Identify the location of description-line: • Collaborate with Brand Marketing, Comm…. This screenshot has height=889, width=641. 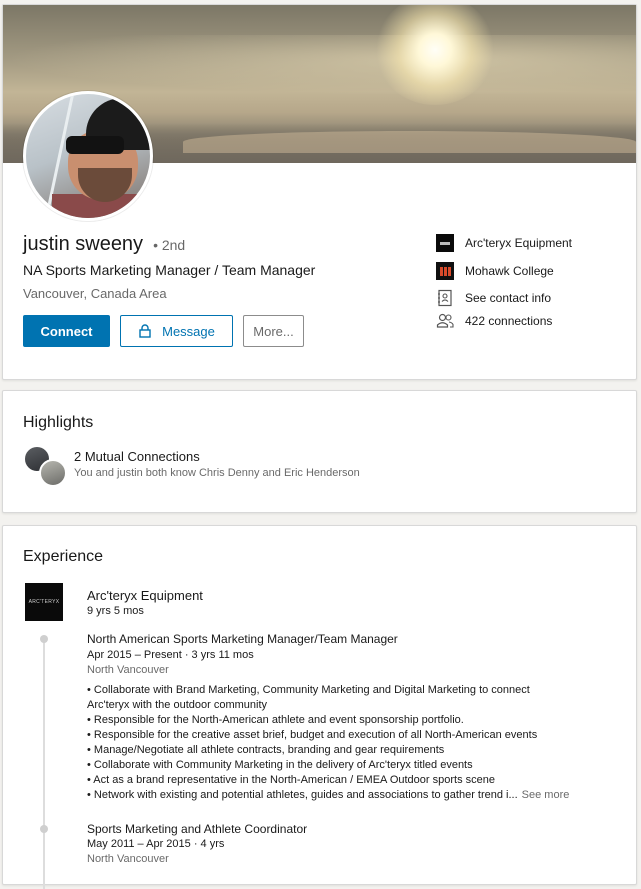
(308, 690).